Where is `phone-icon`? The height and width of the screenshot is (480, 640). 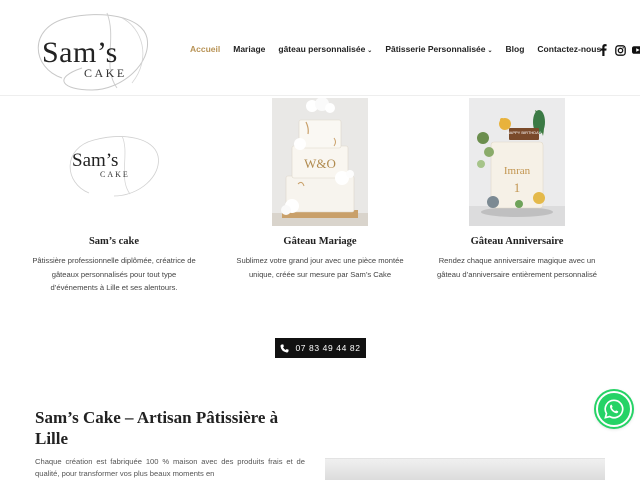 phone-icon is located at coordinates (285, 347).